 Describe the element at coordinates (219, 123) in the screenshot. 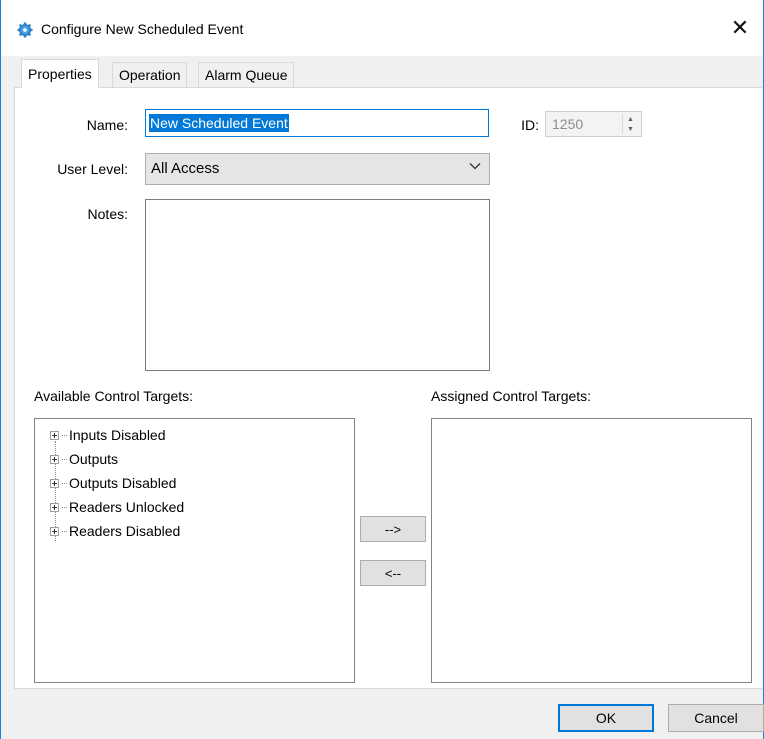

I see `name-input-value: New Scheduled Event` at that location.